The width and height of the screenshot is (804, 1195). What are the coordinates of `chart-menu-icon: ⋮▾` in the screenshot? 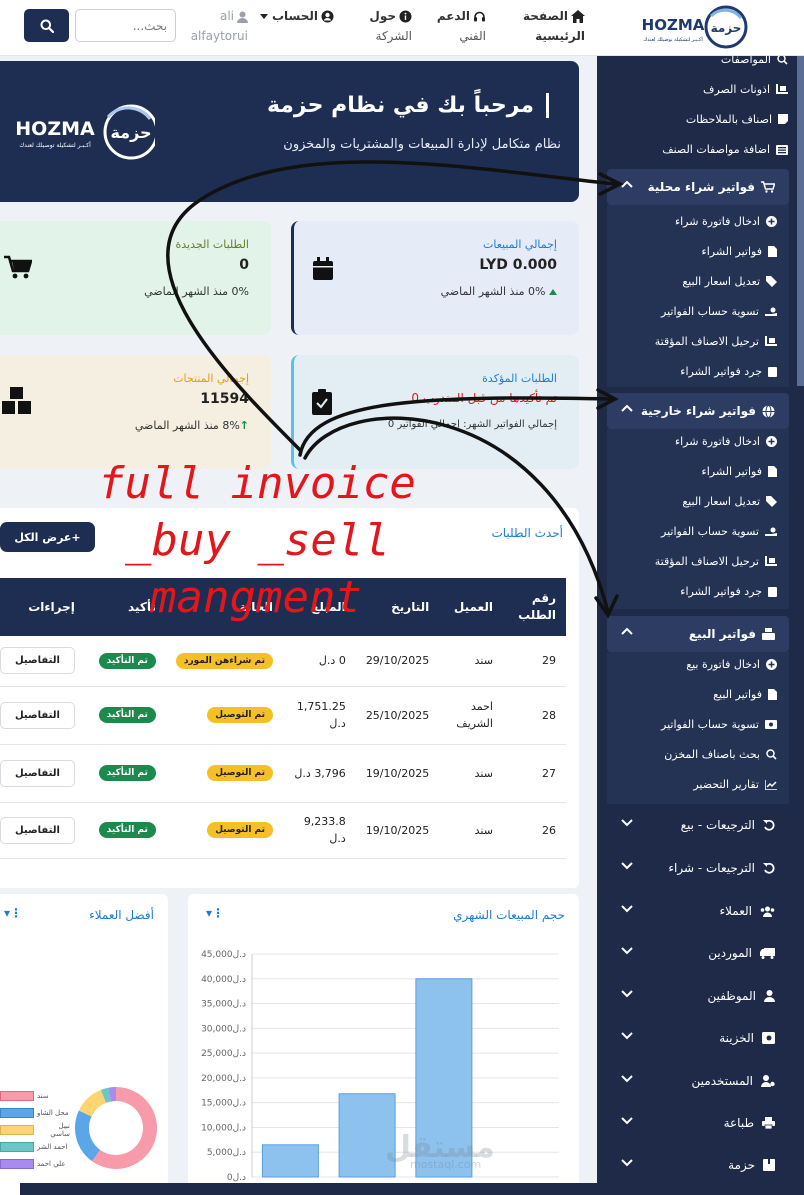 It's located at (215, 913).